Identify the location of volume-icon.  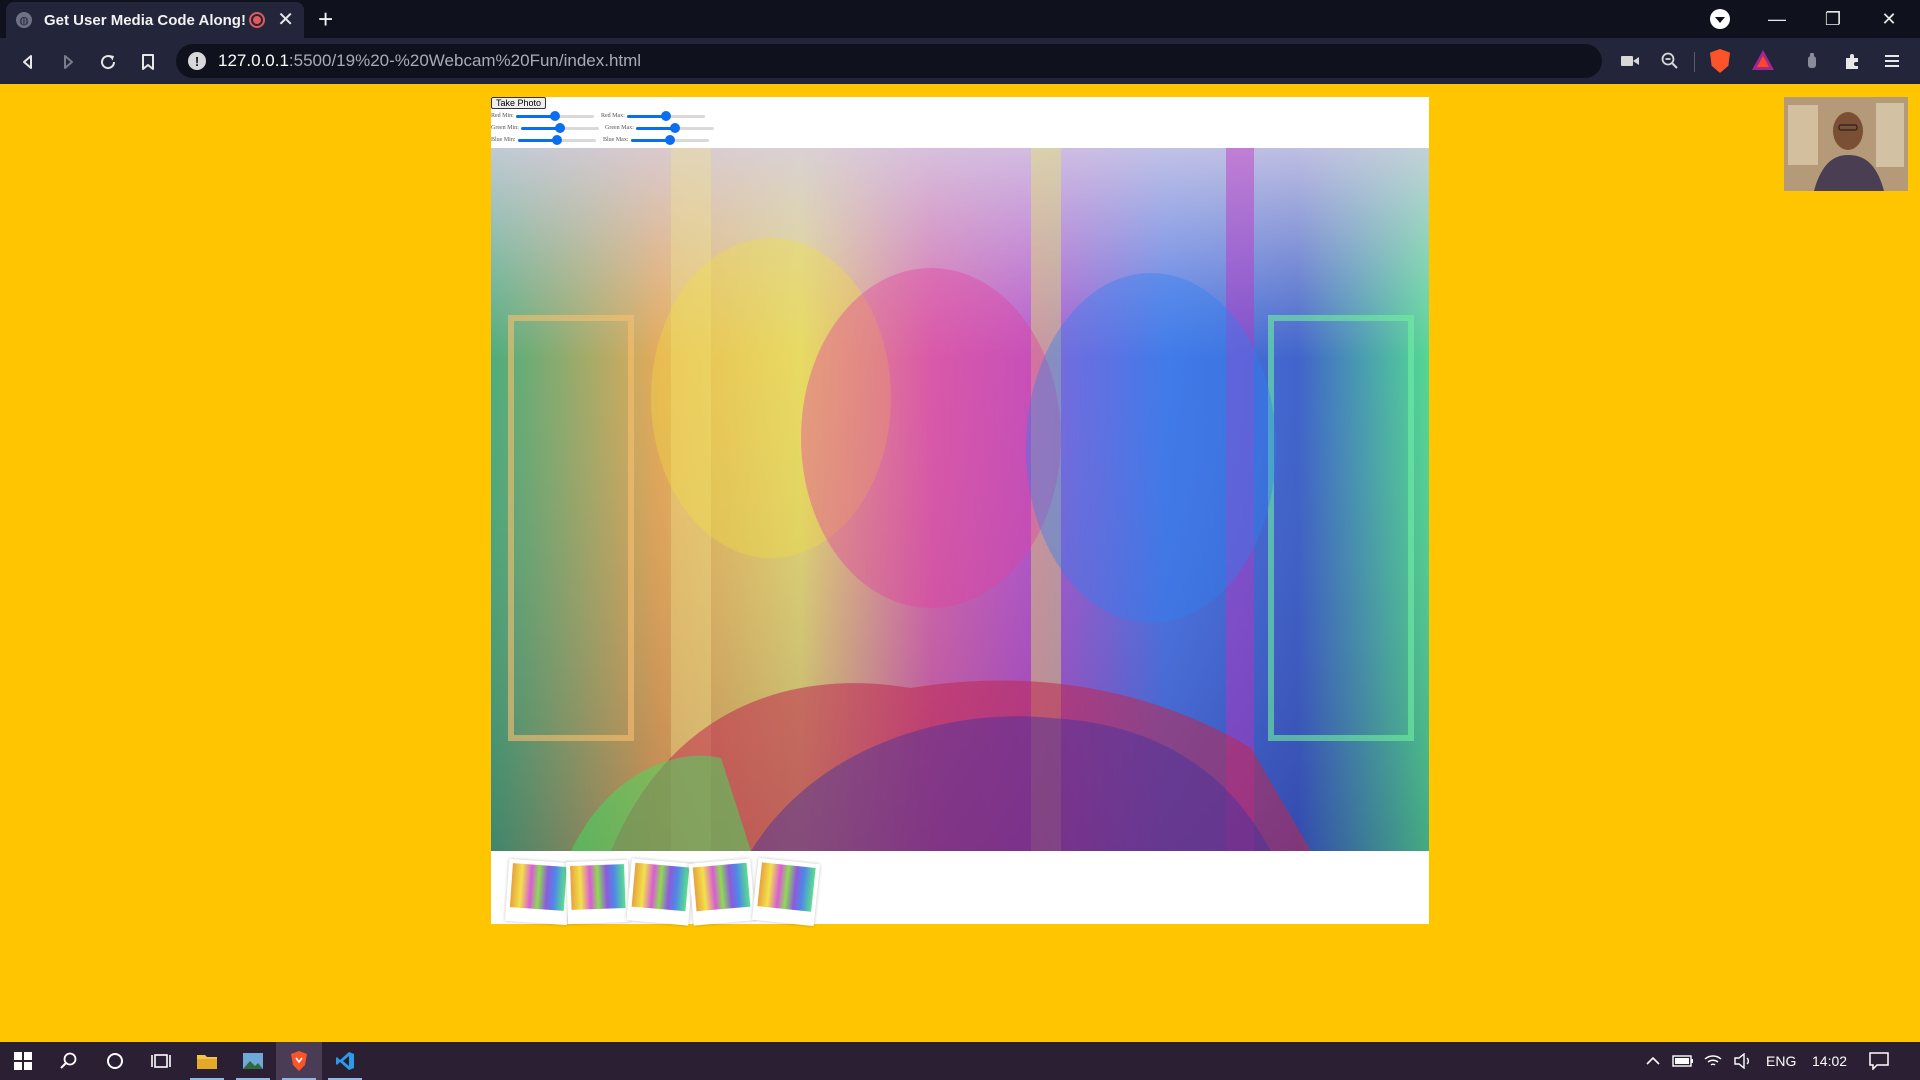
(1743, 1061).